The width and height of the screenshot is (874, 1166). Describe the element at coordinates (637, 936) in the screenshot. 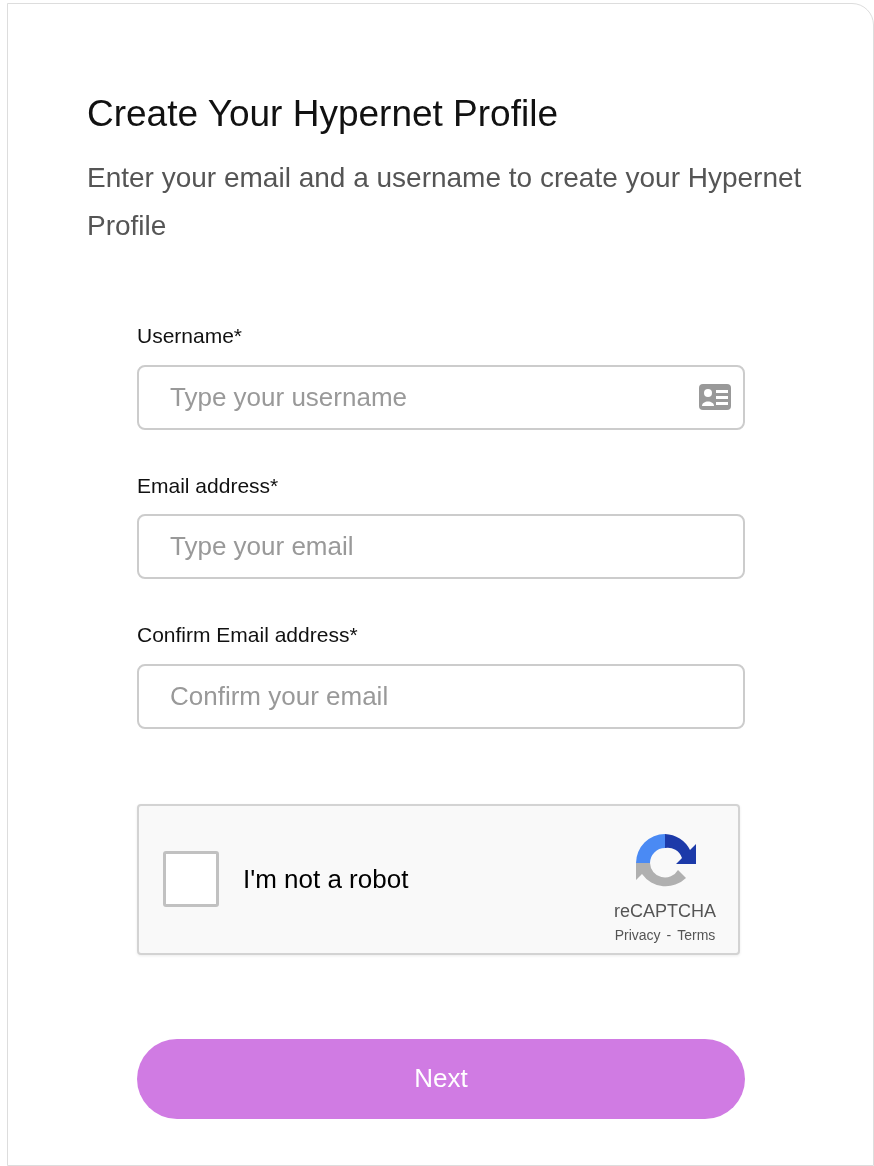

I see `footer-link: Privacy` at that location.